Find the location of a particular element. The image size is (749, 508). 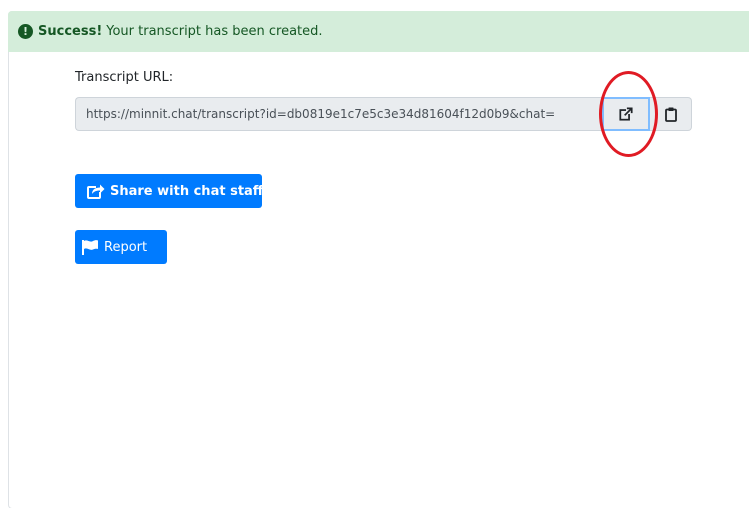

clipboard-icon is located at coordinates (670, 114).